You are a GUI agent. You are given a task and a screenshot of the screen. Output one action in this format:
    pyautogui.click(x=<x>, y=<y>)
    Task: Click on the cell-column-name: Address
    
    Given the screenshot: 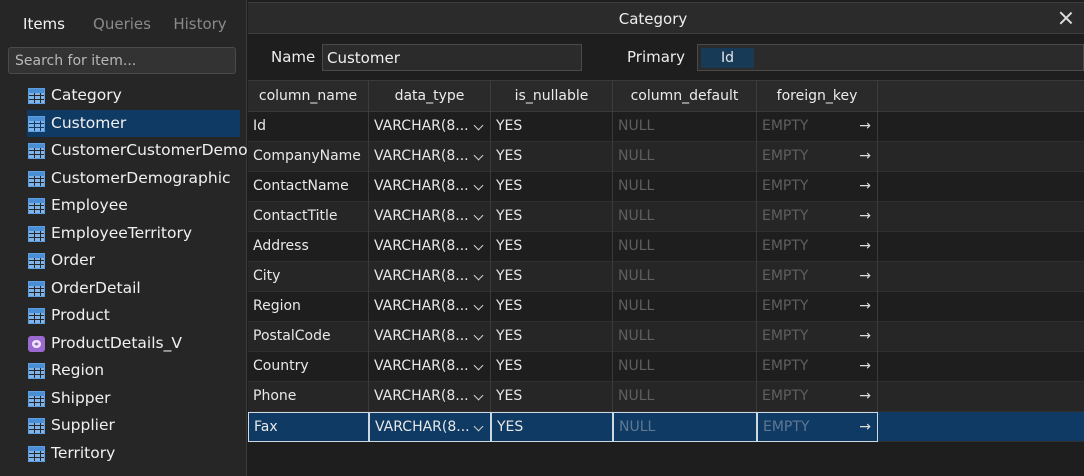 What is the action you would take?
    pyautogui.click(x=308, y=247)
    